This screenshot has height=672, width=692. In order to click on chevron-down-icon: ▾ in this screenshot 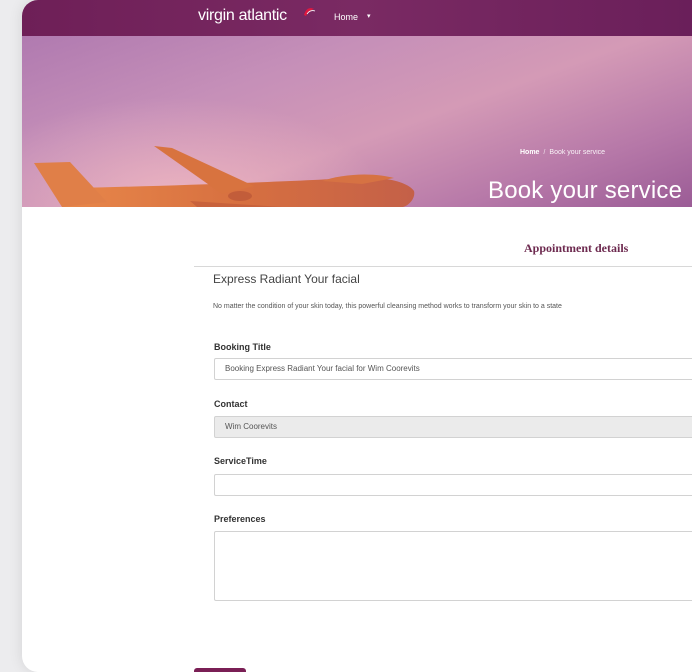, I will do `click(369, 16)`.